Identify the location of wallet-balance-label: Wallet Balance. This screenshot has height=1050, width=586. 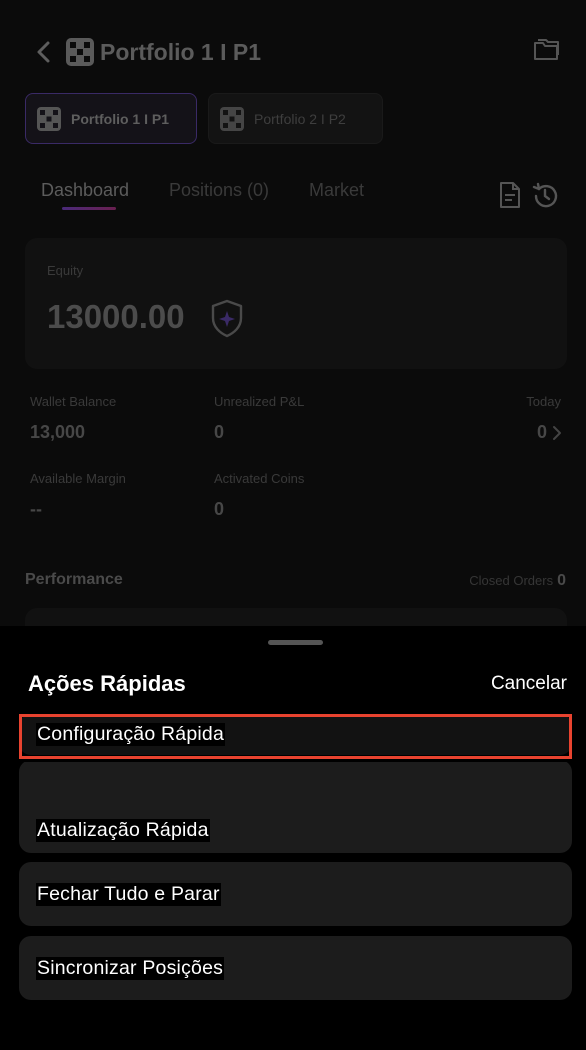
(73, 401).